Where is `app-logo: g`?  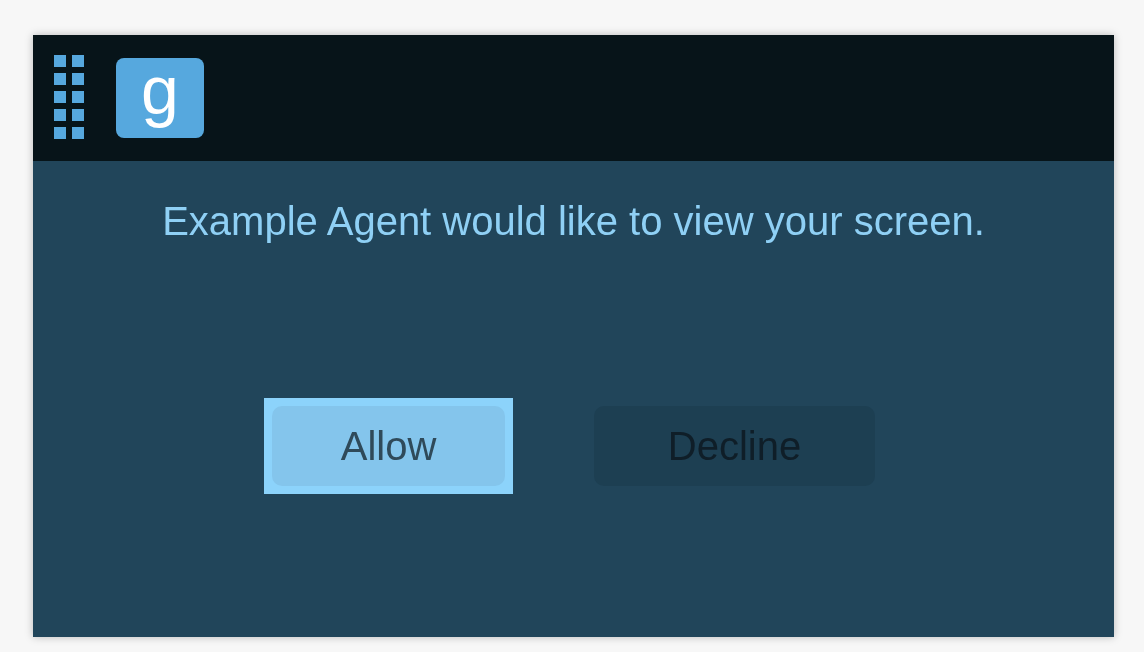
app-logo: g is located at coordinates (160, 98).